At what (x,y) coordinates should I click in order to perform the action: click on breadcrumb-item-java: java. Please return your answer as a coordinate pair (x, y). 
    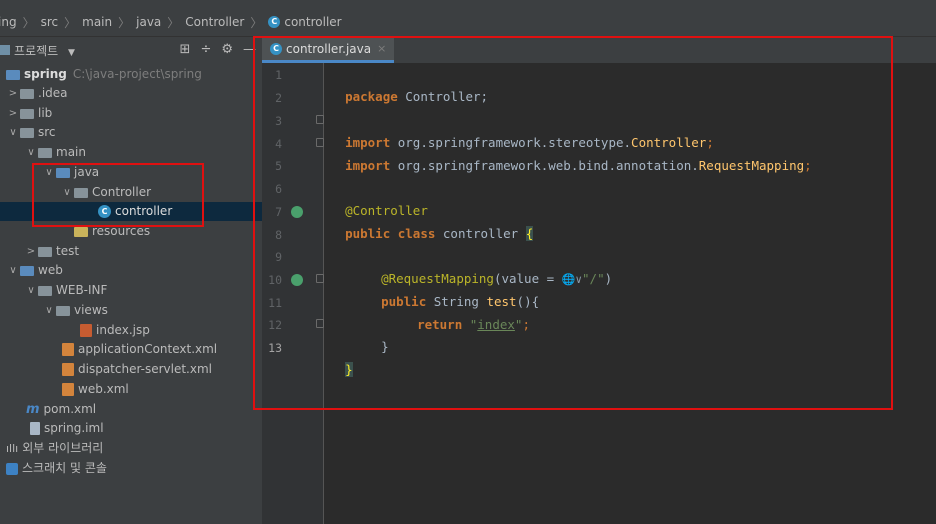
    Looking at the image, I should click on (148, 22).